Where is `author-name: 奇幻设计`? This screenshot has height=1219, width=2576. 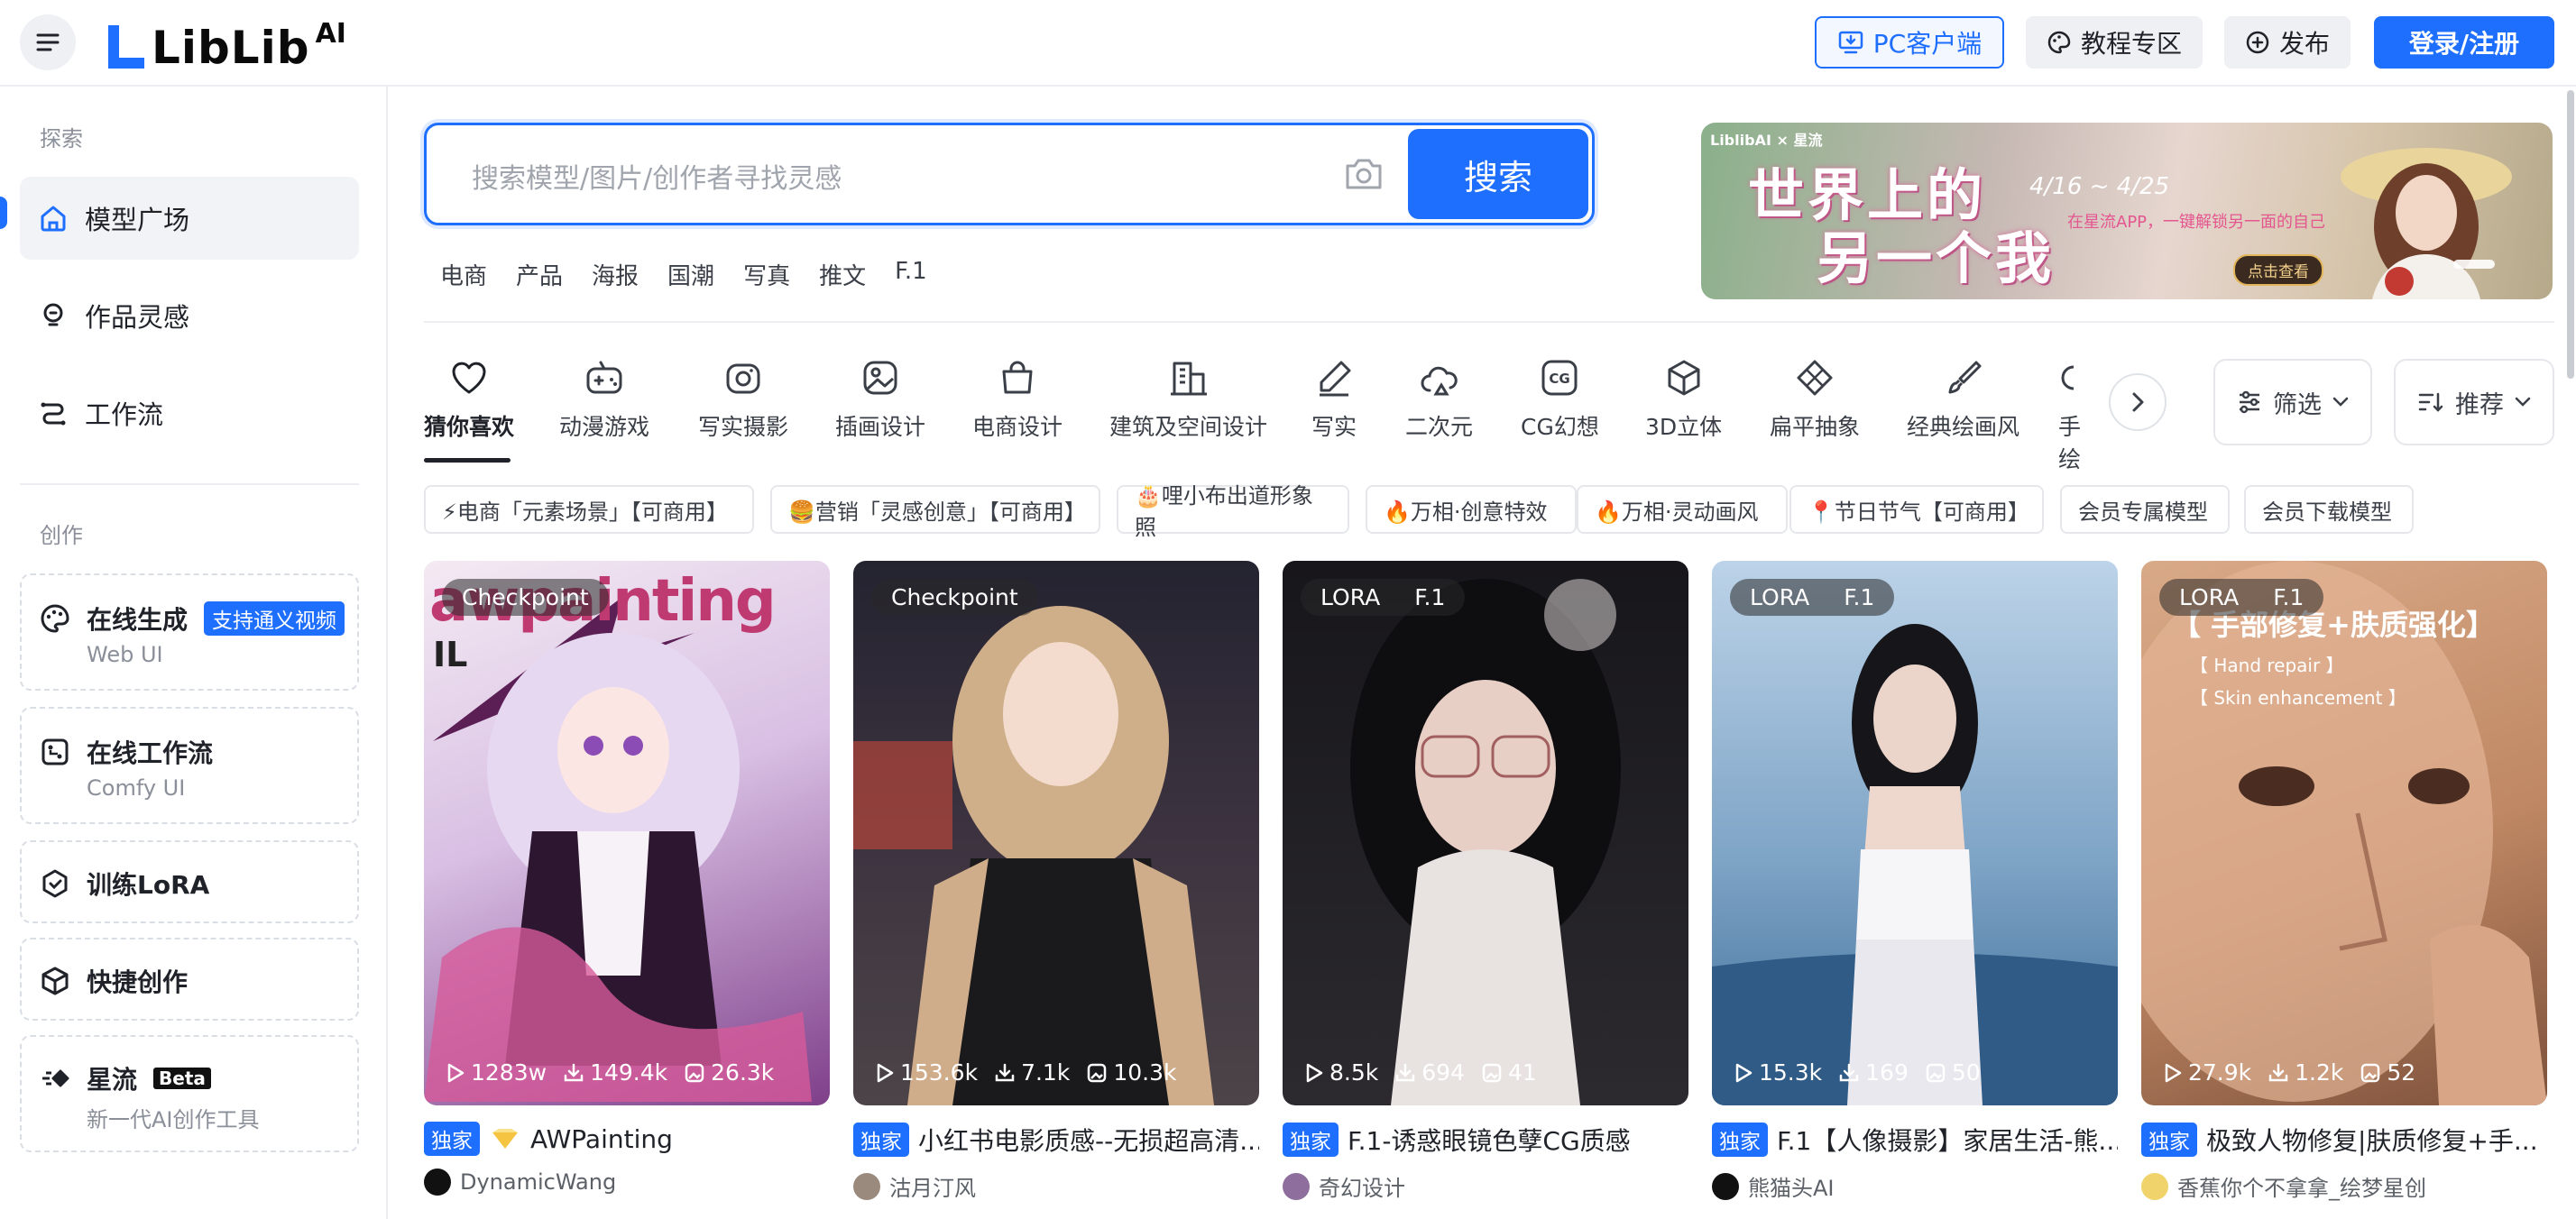
author-name: 奇幻设计 is located at coordinates (1362, 1189).